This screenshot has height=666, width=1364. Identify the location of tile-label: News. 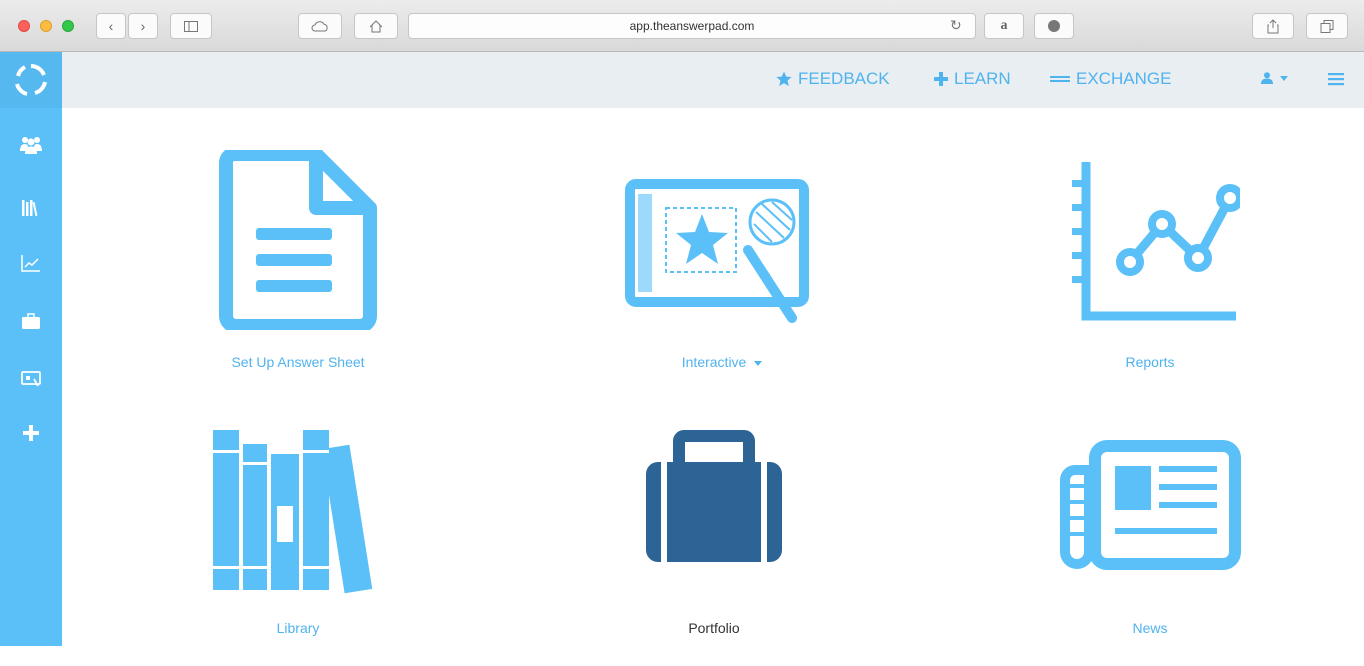
(1150, 628).